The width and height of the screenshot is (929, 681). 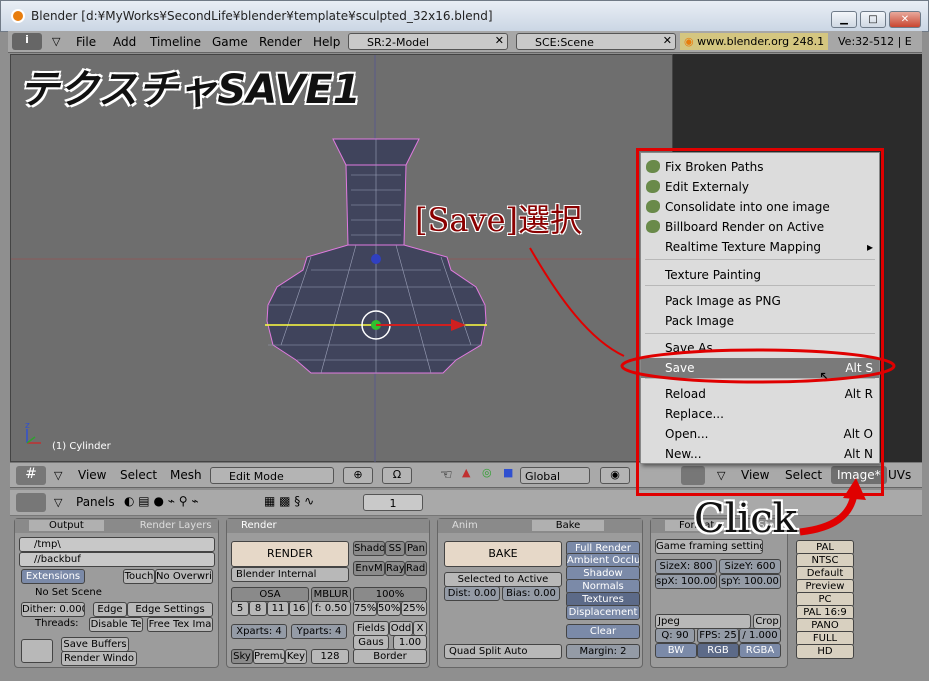 What do you see at coordinates (290, 554) in the screenshot?
I see `render-button: RENDER` at bounding box center [290, 554].